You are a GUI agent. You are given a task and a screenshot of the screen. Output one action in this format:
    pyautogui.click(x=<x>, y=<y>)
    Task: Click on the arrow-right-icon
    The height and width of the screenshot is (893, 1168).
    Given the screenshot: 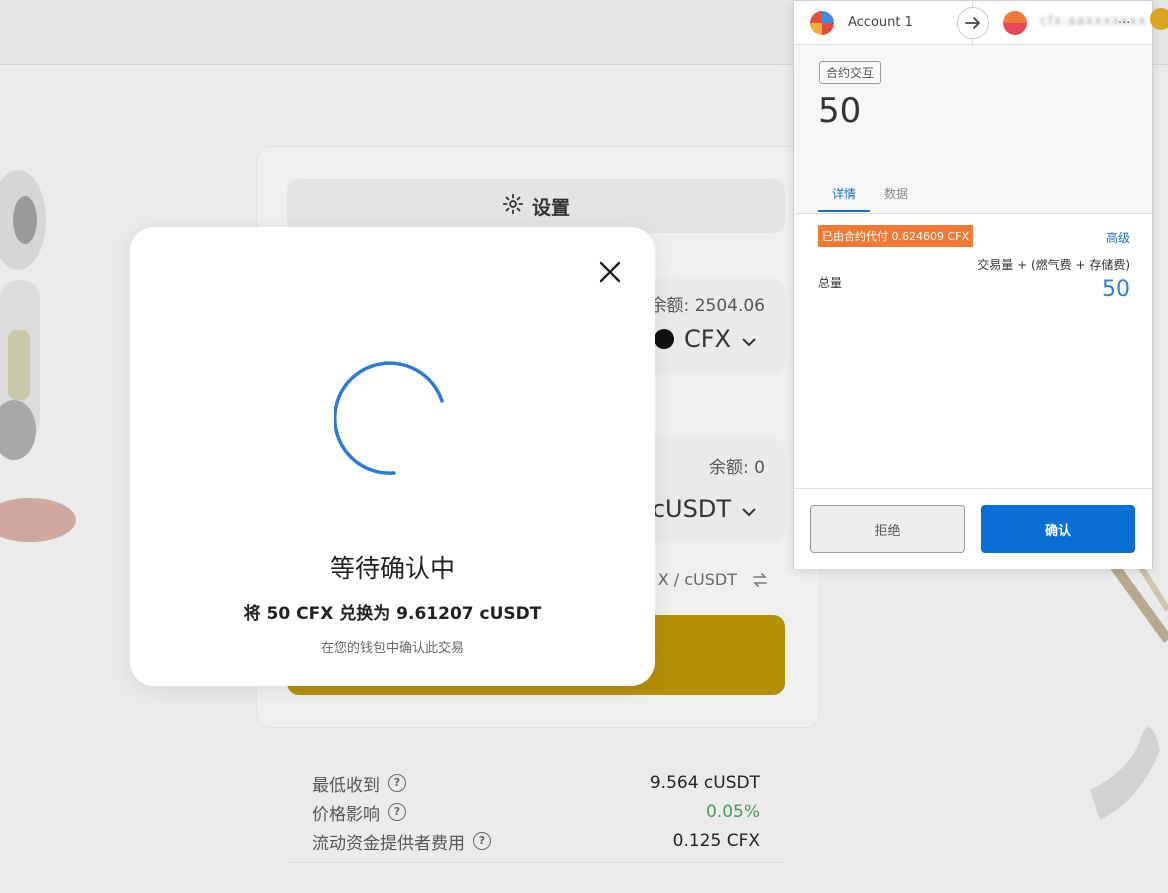 What is the action you would take?
    pyautogui.click(x=973, y=23)
    